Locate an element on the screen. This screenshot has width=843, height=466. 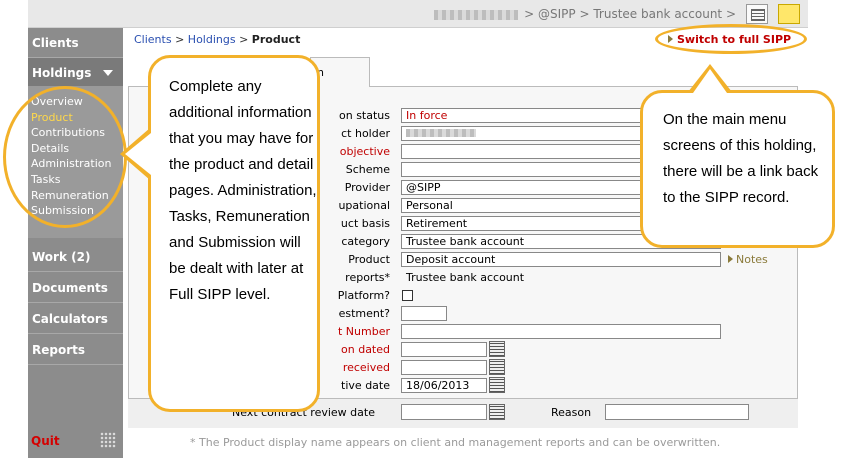
breadcrumb-clients-link: Clients is located at coordinates (153, 39).